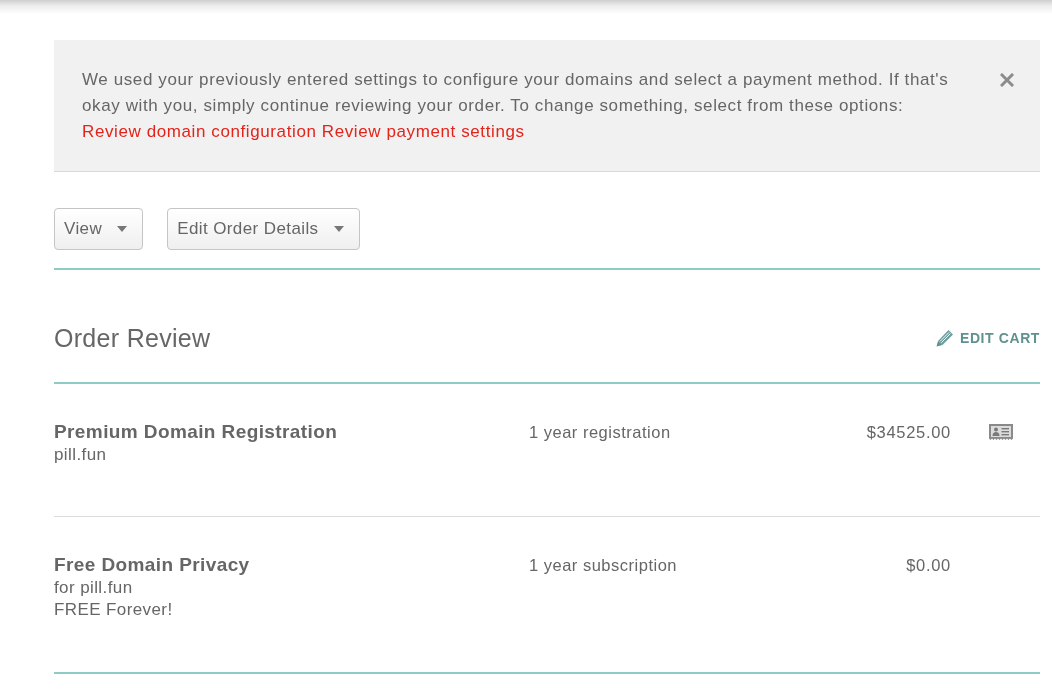 The image size is (1052, 691). What do you see at coordinates (928, 565) in the screenshot?
I see `item-price: $0.00` at bounding box center [928, 565].